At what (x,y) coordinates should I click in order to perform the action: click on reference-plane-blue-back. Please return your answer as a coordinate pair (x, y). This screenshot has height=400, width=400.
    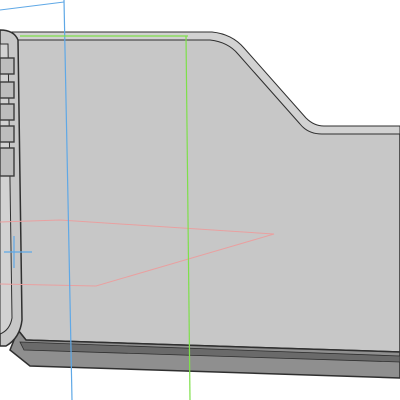
    Looking at the image, I should click on (32, 6).